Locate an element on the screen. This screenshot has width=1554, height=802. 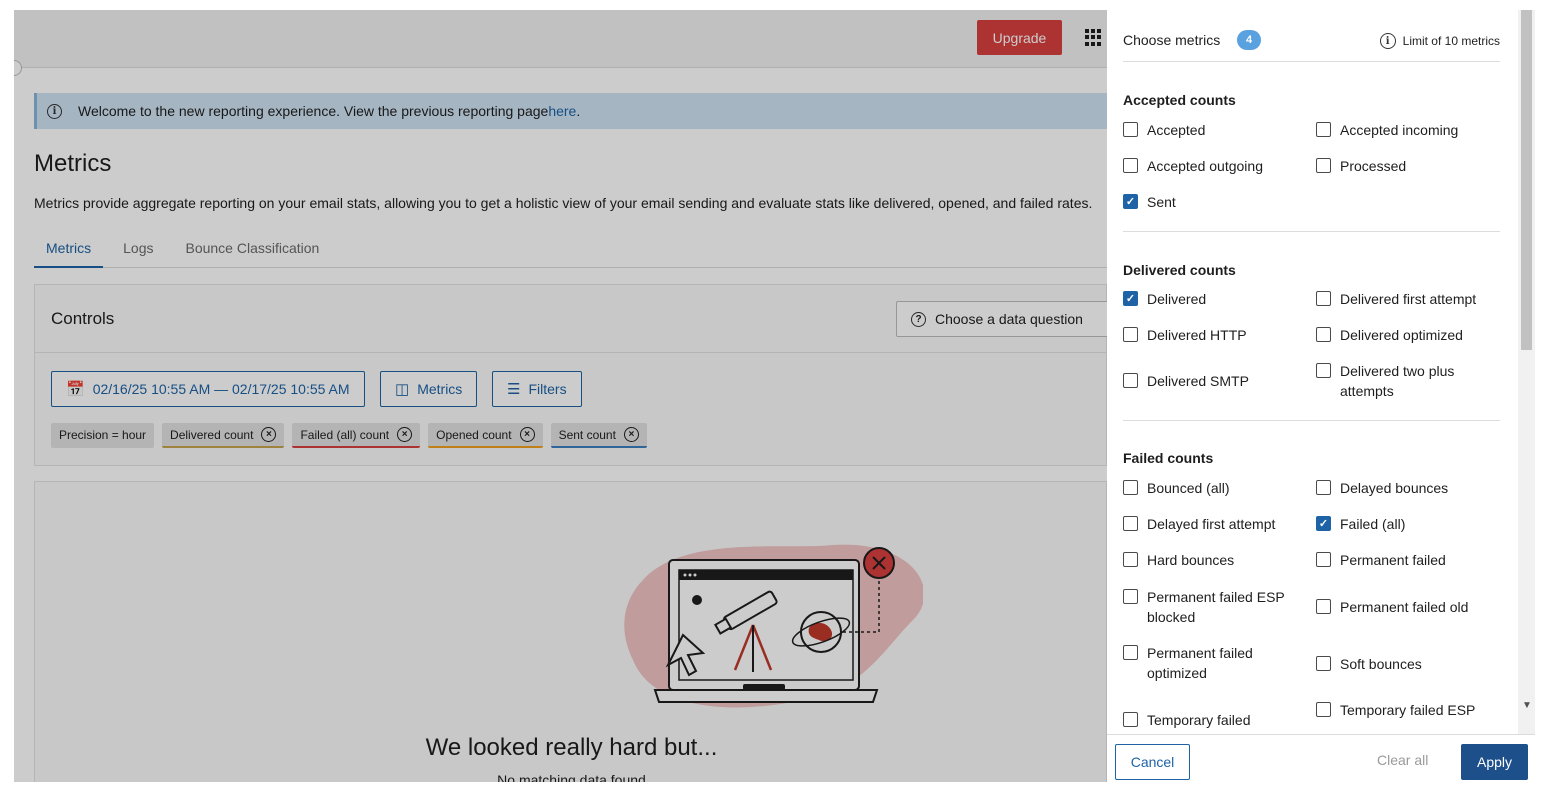
metric-label: Temporary failed ESP is located at coordinates (1408, 710).